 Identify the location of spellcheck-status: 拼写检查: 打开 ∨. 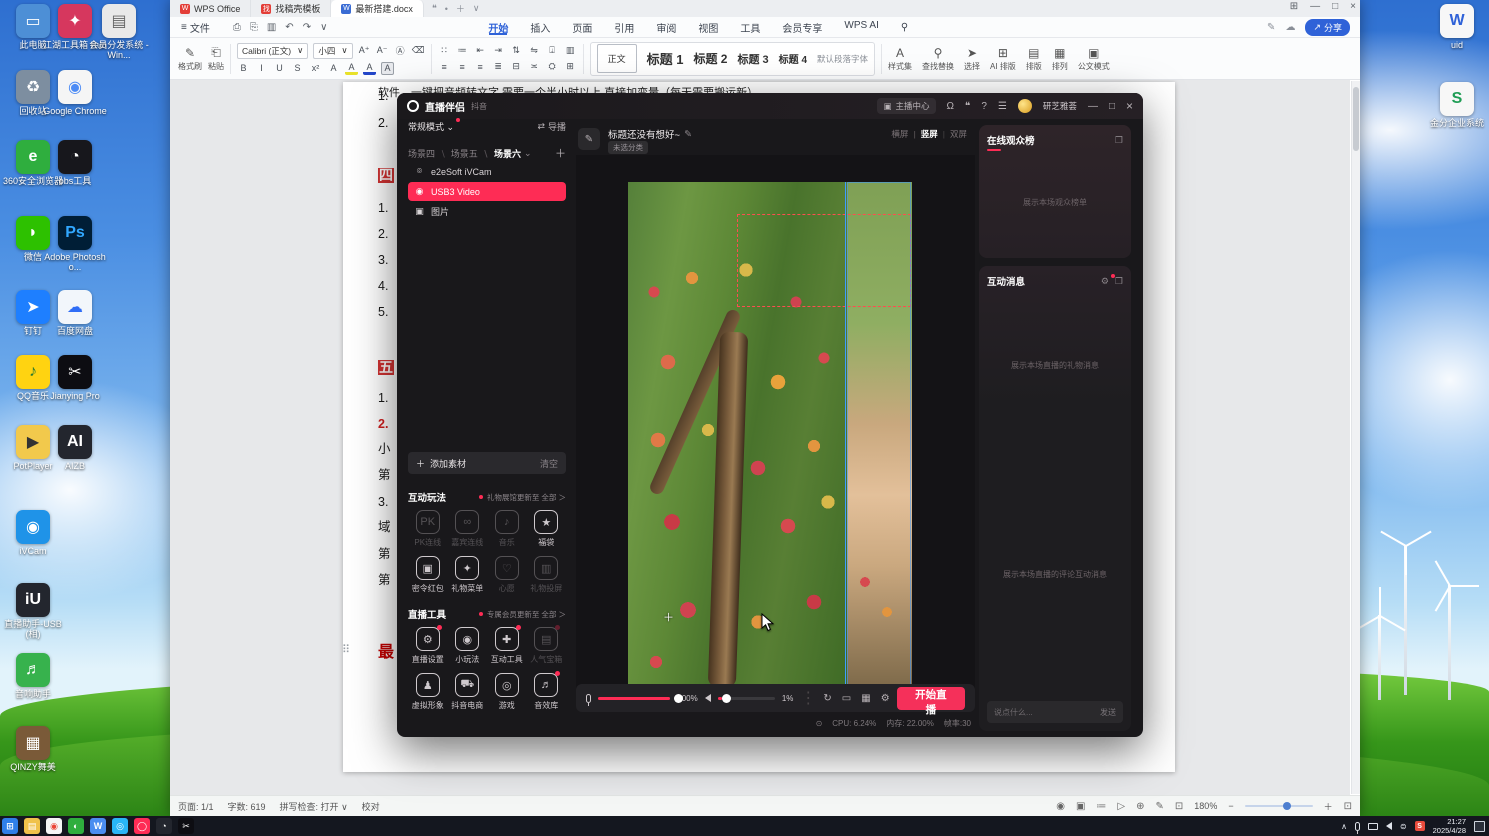
(314, 806).